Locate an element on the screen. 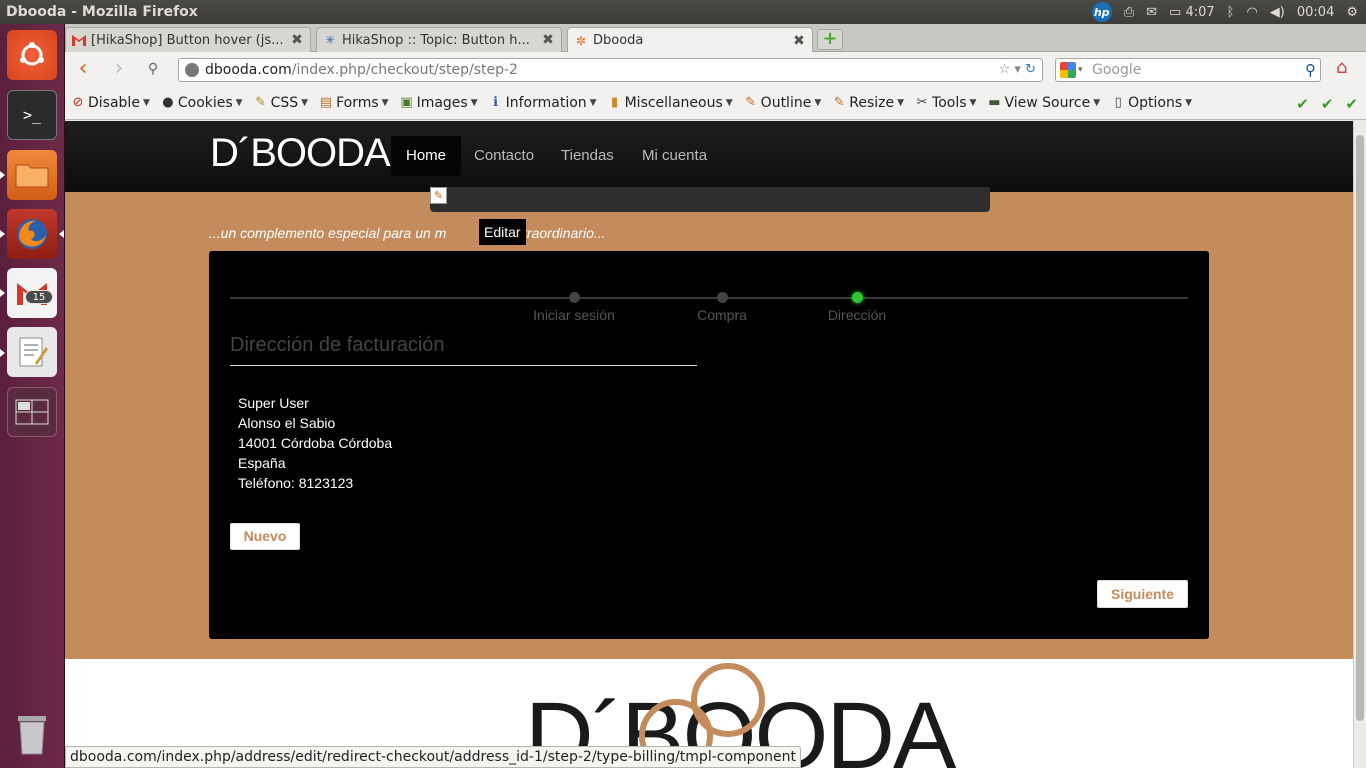 This screenshot has width=1366, height=768. address-line: Super User is located at coordinates (273, 403).